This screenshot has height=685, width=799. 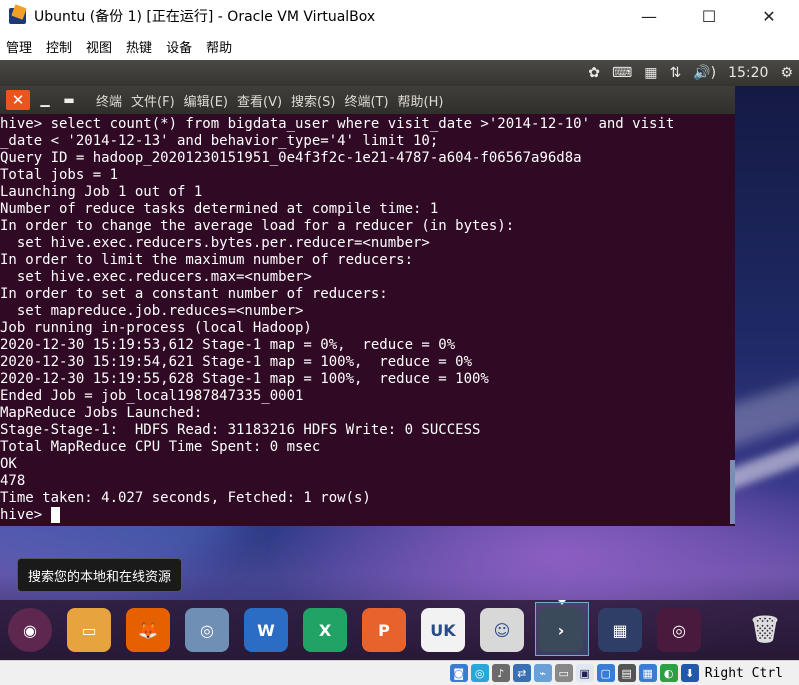 What do you see at coordinates (689, 673) in the screenshot?
I see `keyboard-capture-icon: ⬇` at bounding box center [689, 673].